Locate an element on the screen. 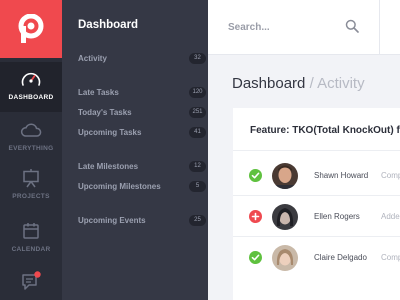 This screenshot has width=400, height=300. sidebar-item-label: Late Milestones is located at coordinates (108, 166).